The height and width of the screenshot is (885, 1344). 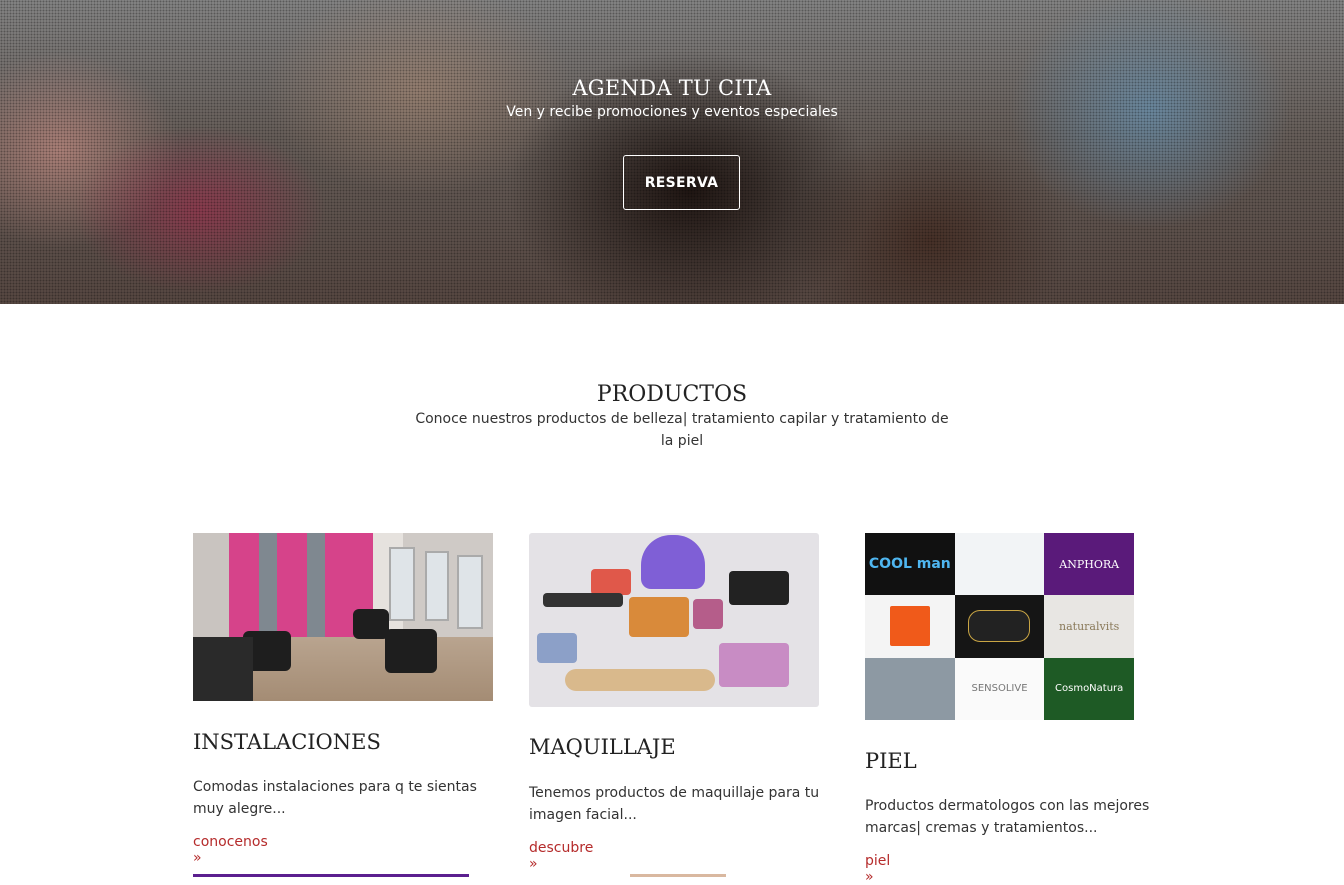 What do you see at coordinates (230, 850) in the screenshot?
I see `link-conocenos: conocenos »` at bounding box center [230, 850].